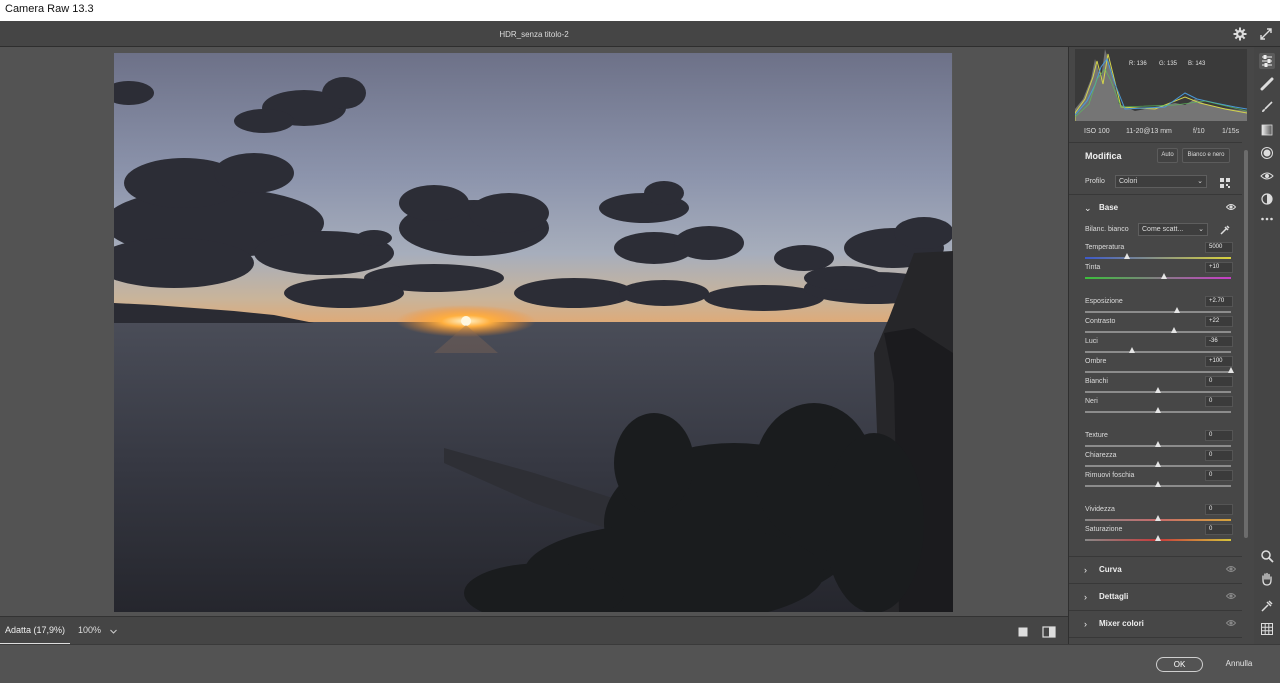 This screenshot has height=683, width=1280. What do you see at coordinates (1159, 366) in the screenshot?
I see `slider-ombre: Ombre +100` at bounding box center [1159, 366].